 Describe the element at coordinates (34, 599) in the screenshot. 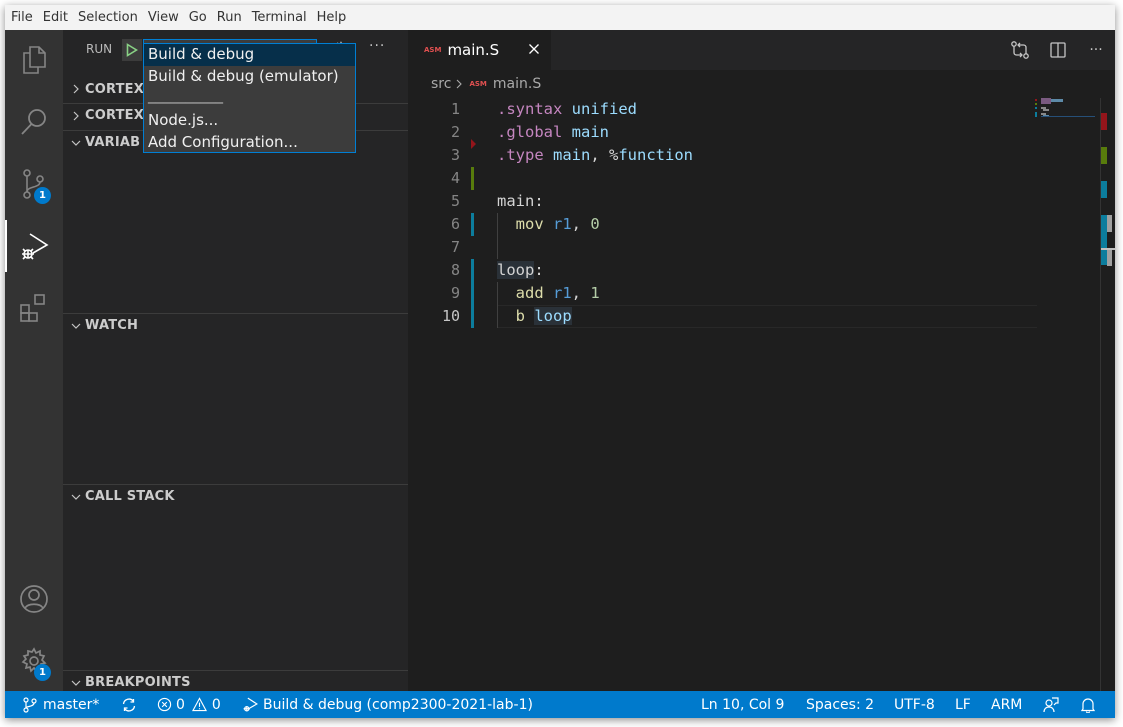

I see `activity-accounts` at that location.